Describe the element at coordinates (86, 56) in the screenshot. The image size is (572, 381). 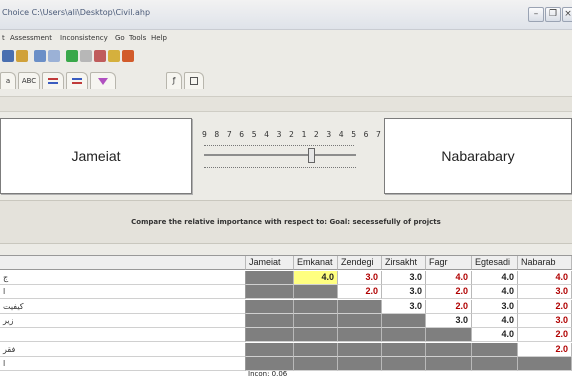
I see `sensitivity-icon` at that location.